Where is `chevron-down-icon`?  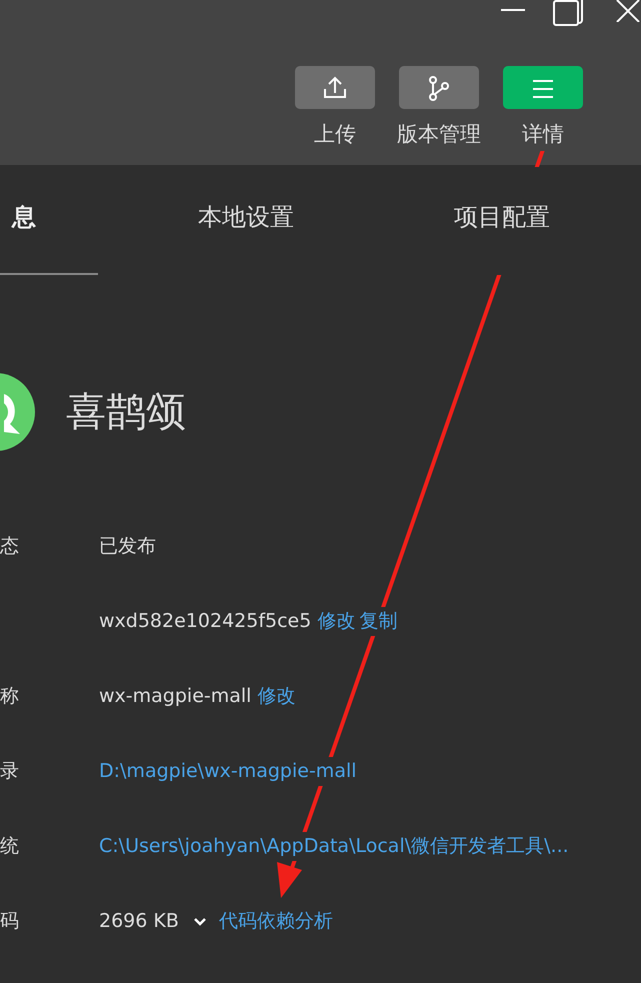 chevron-down-icon is located at coordinates (199, 921).